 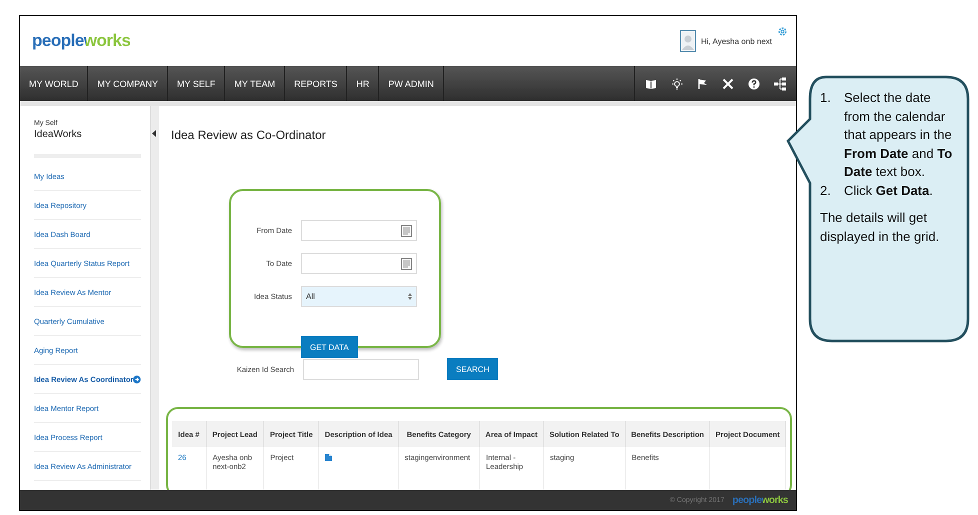 I want to click on flag-icon, so click(x=702, y=84).